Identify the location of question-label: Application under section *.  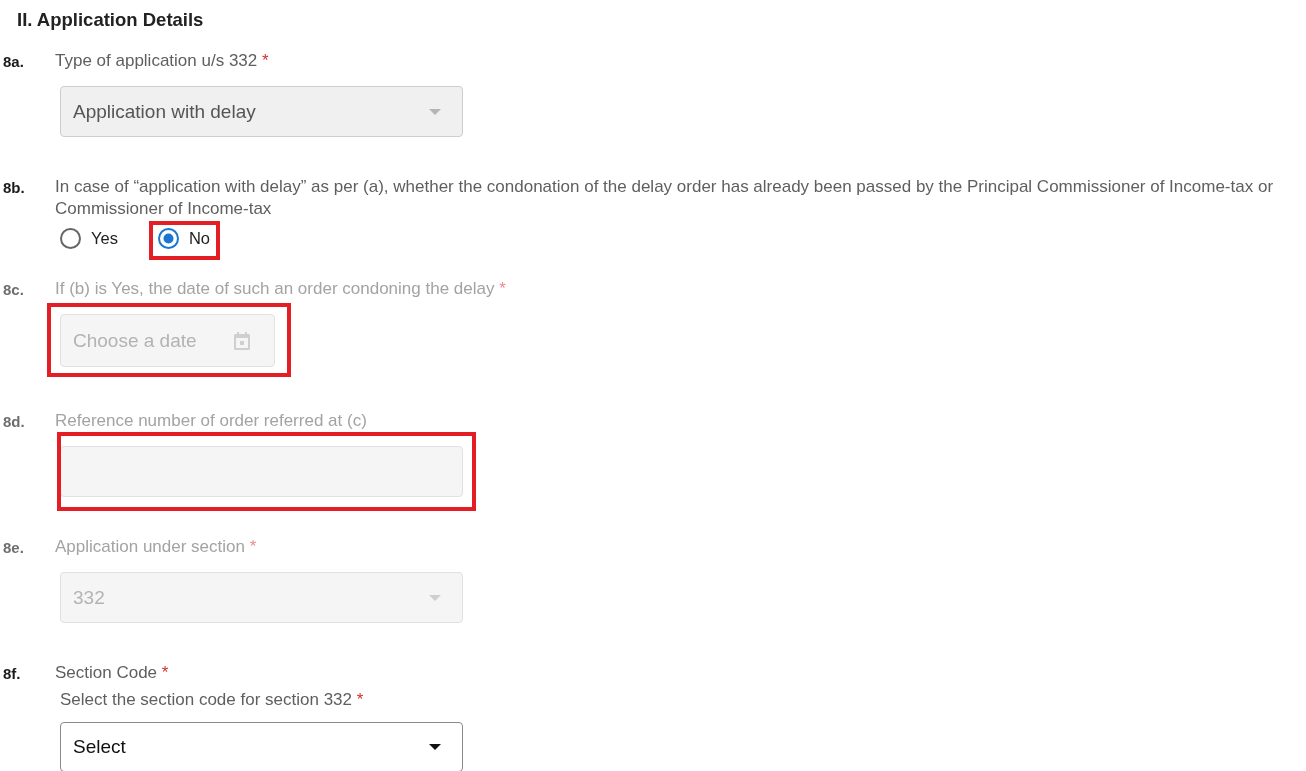
(156, 547).